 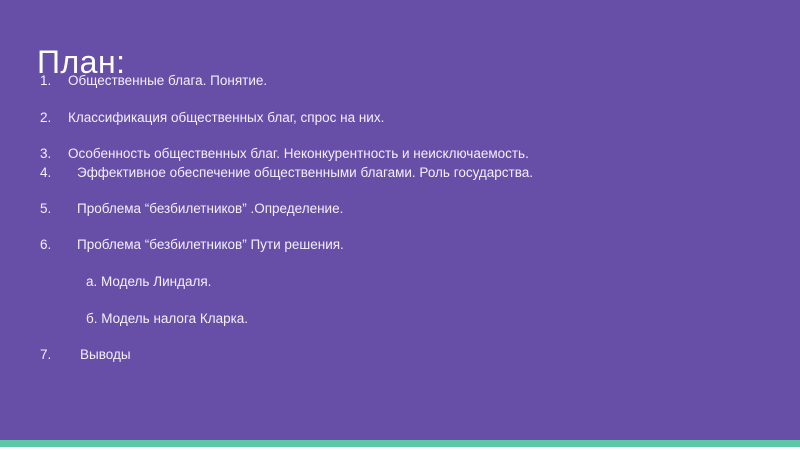 I want to click on item-text: б. Модель налога Кларка., so click(x=167, y=318).